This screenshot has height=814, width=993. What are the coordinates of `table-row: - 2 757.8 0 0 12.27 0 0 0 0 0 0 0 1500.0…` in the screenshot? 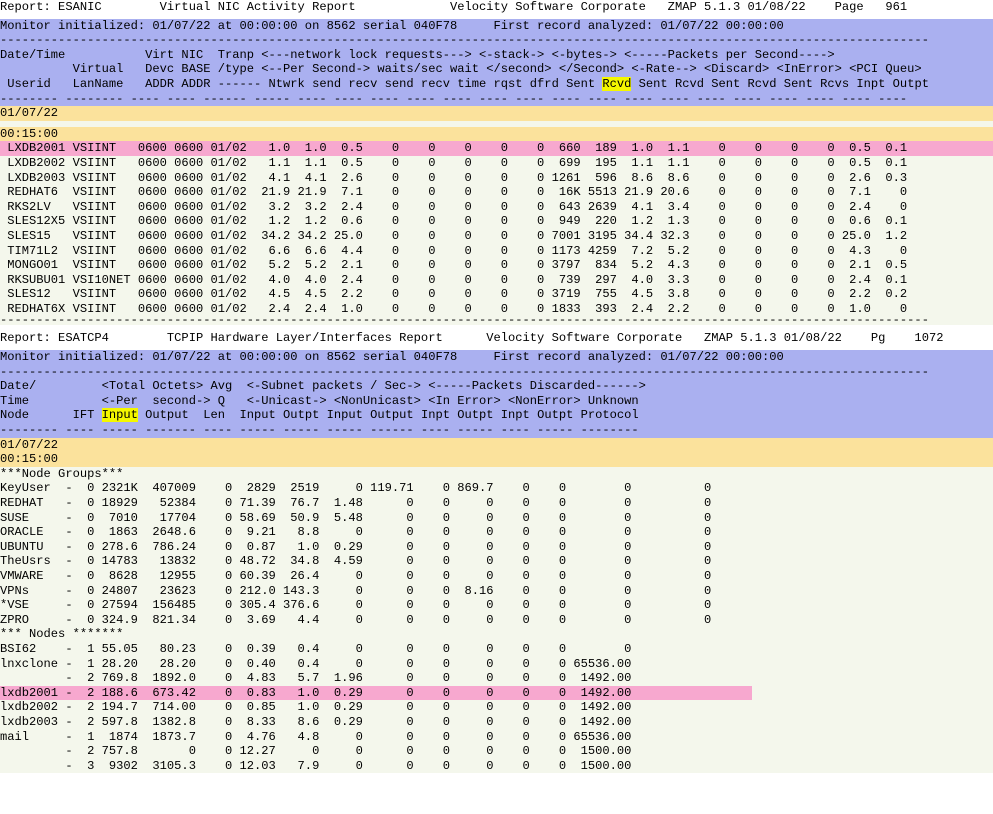 It's located at (496, 751).